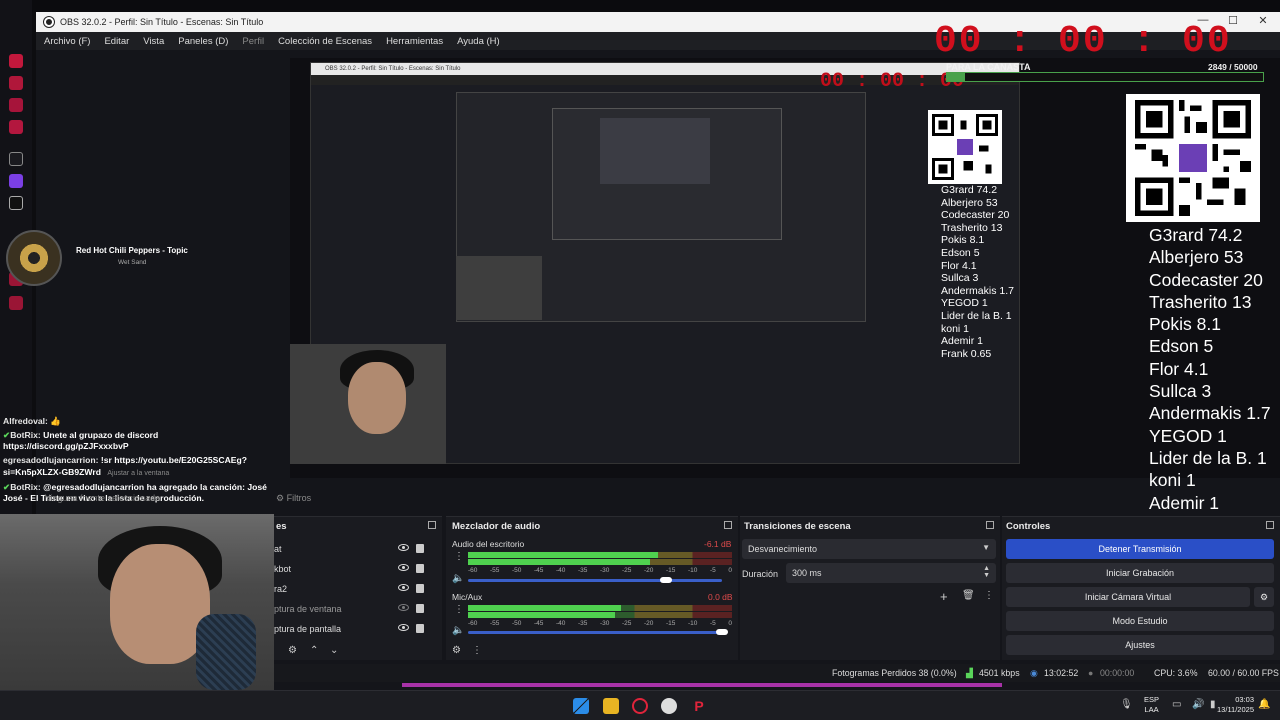 The width and height of the screenshot is (1280, 720). Describe the element at coordinates (354, 569) in the screenshot. I see `source-item: kbot` at that location.